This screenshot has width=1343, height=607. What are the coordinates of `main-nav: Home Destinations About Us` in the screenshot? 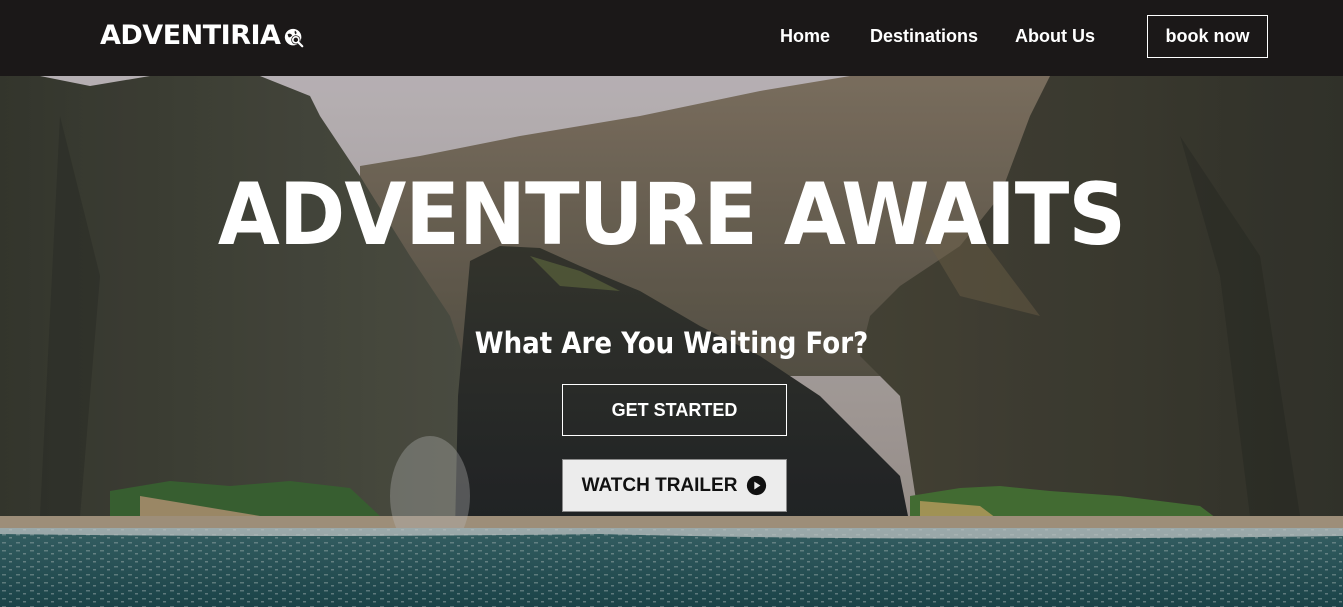 It's located at (671, 38).